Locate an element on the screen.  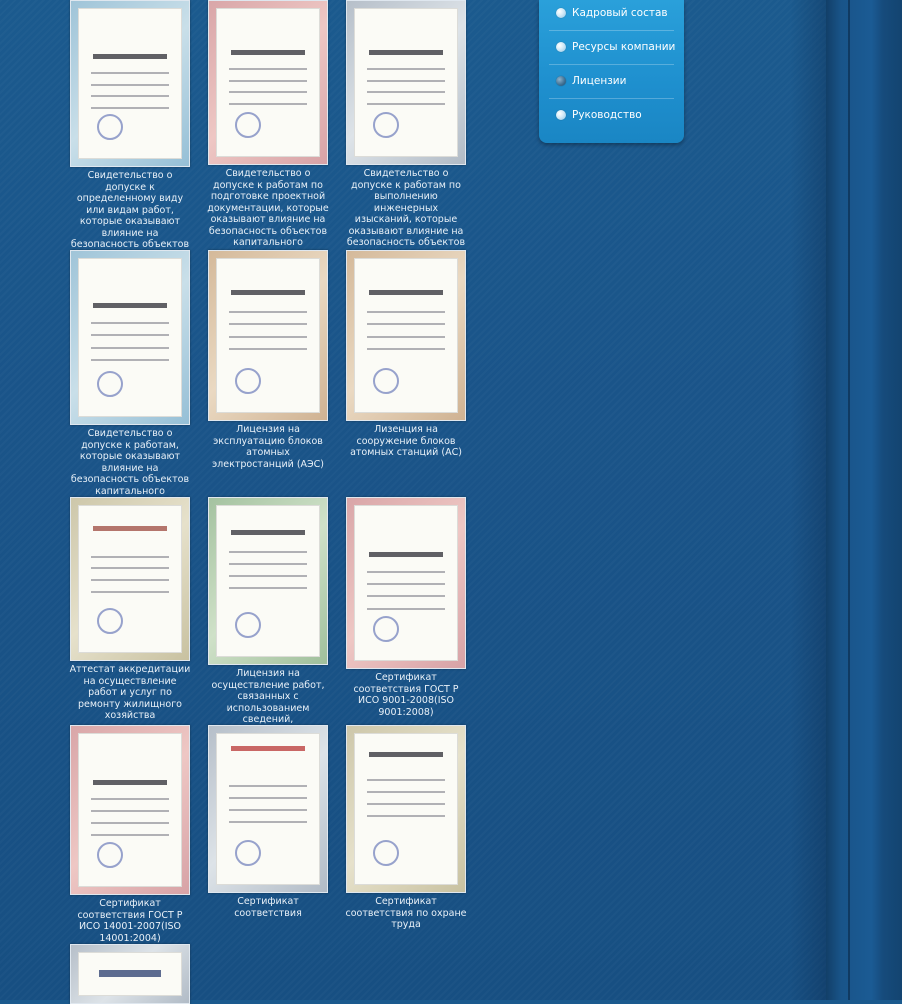
menu-item-label: Кадровый состав is located at coordinates (620, 13).